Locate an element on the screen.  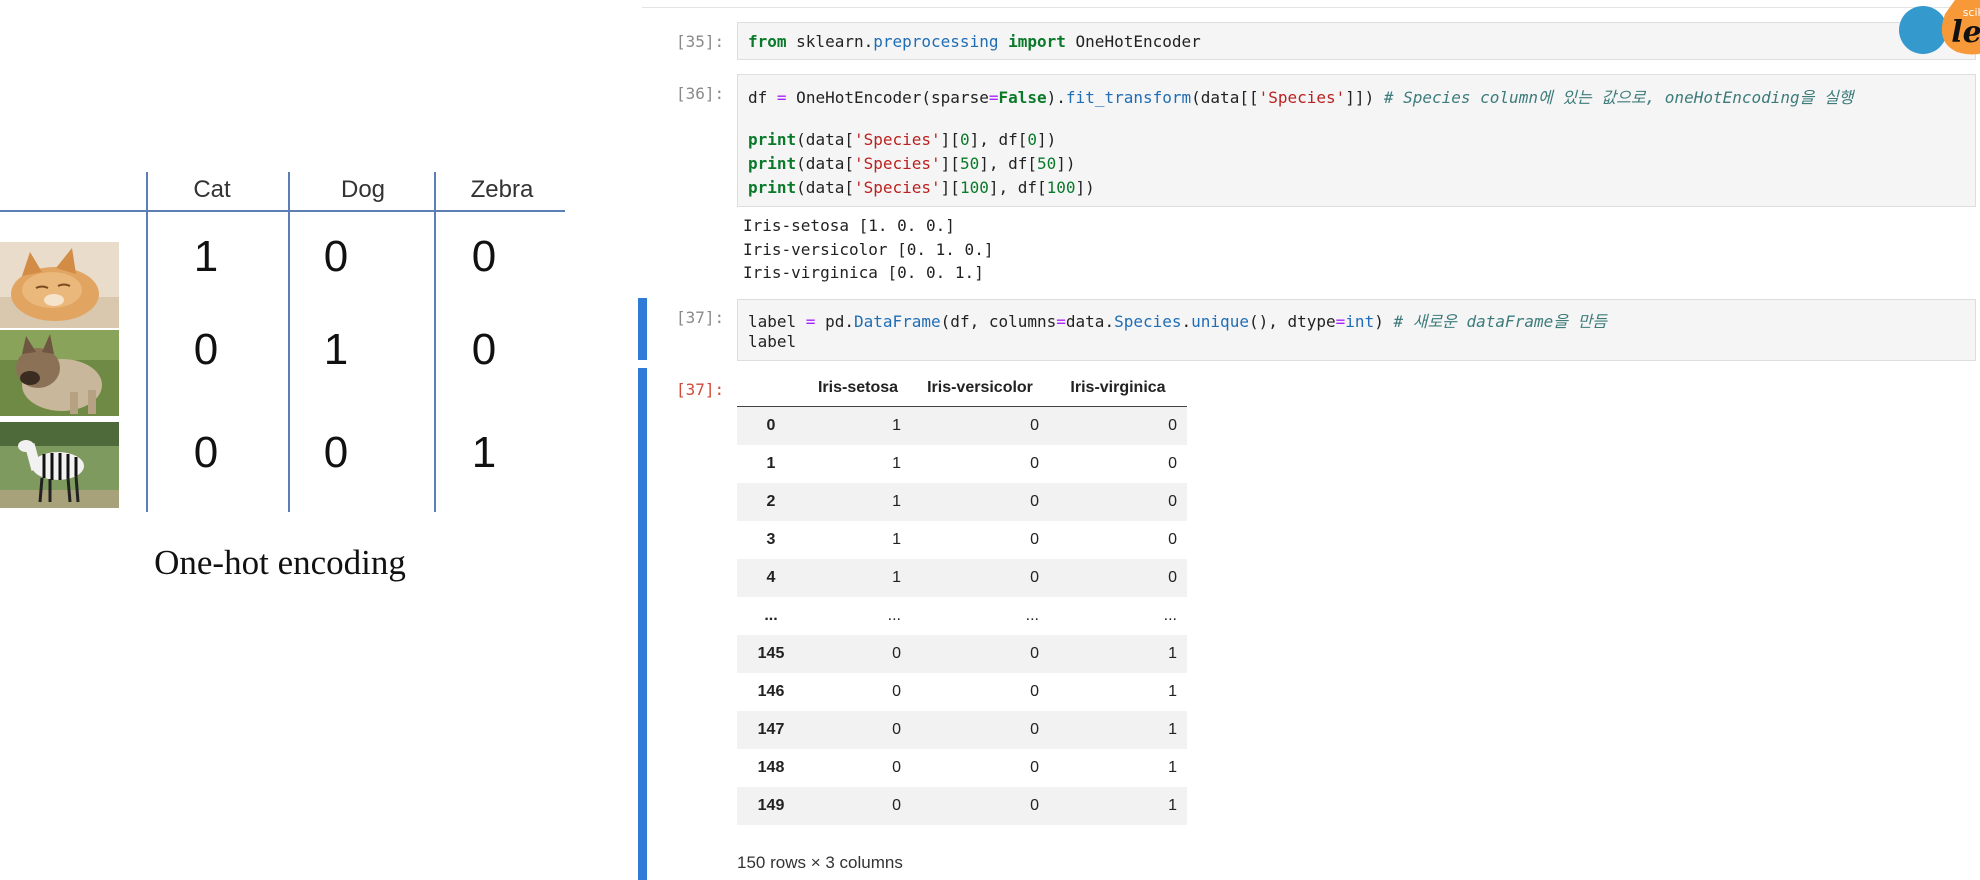
column-header-dog: Dog is located at coordinates (363, 189).